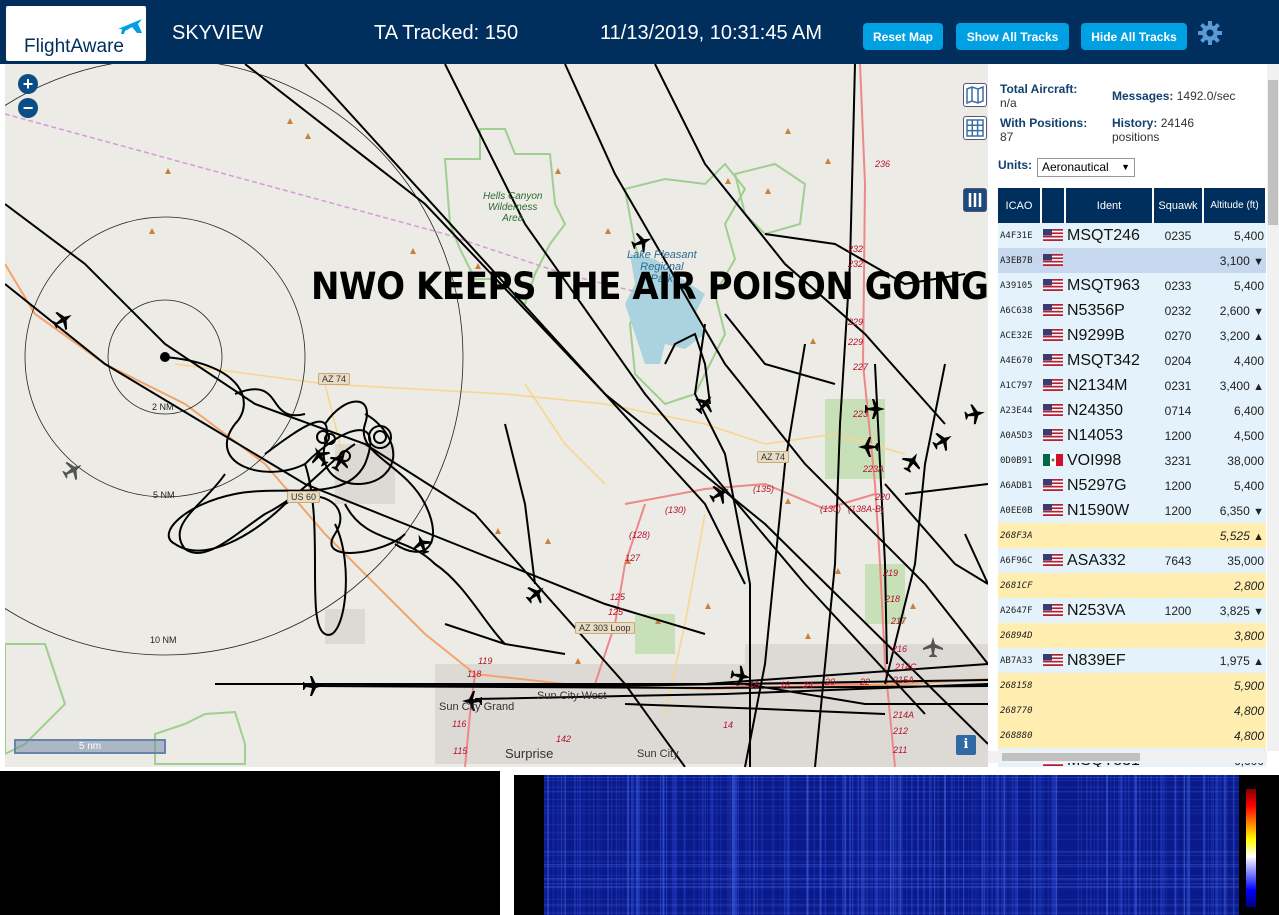  I want to click on cell-squawk: 0204, so click(1178, 360).